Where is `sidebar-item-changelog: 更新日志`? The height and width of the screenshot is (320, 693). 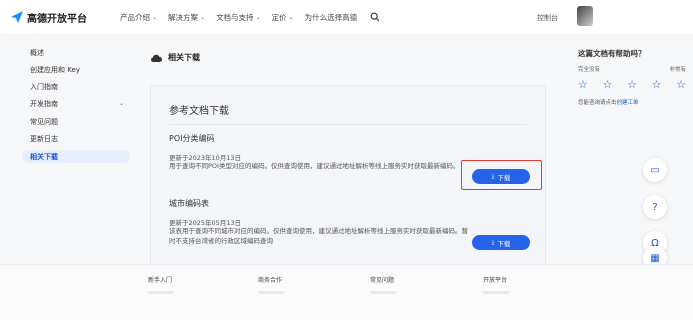 sidebar-item-changelog: 更新日志 is located at coordinates (76, 138).